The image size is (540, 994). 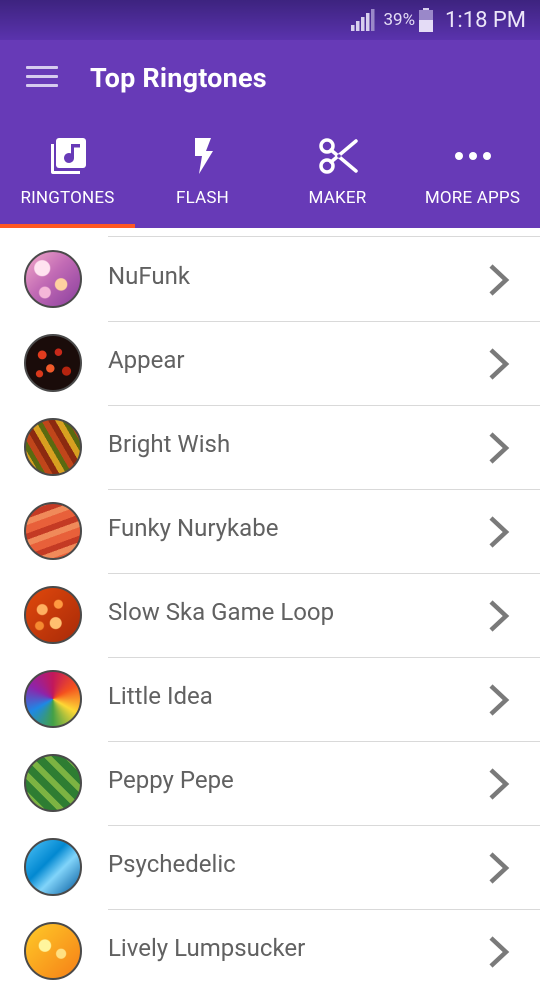 I want to click on more-dots-icon, so click(x=472, y=156).